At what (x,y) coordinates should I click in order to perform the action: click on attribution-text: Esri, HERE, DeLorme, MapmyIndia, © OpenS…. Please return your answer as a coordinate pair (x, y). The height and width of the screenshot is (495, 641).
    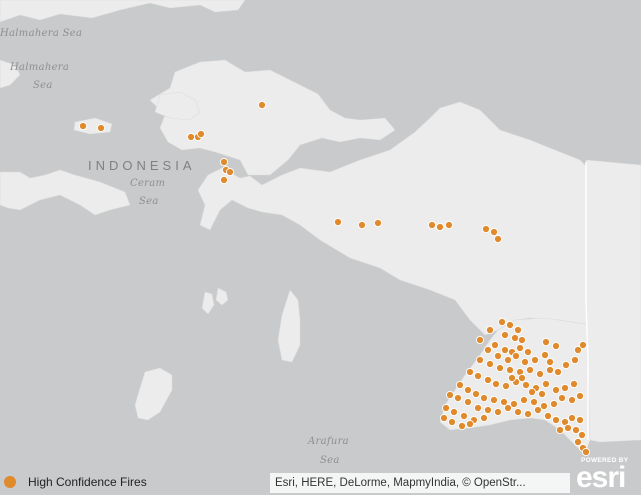
    Looking at the image, I should click on (420, 483).